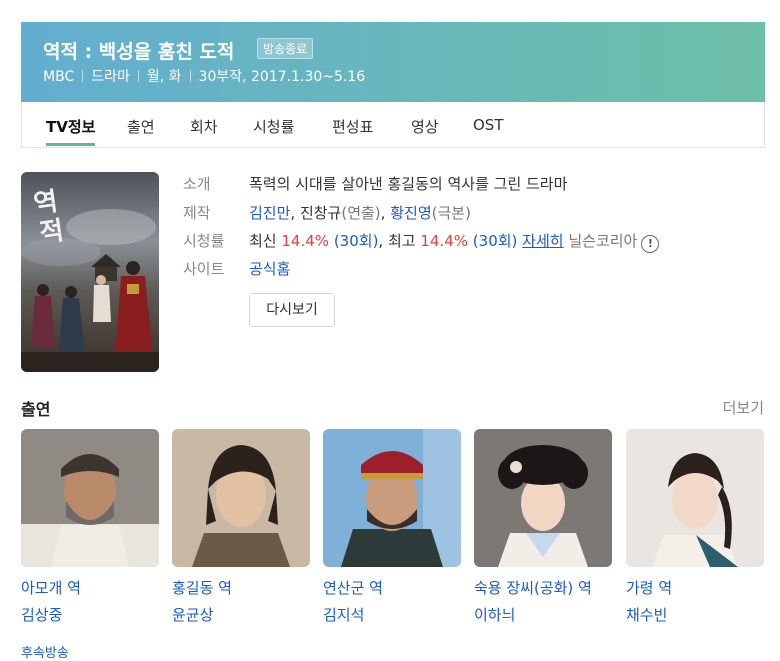 This screenshot has height=661, width=780. I want to click on ratings-label: 시청률, so click(204, 241).